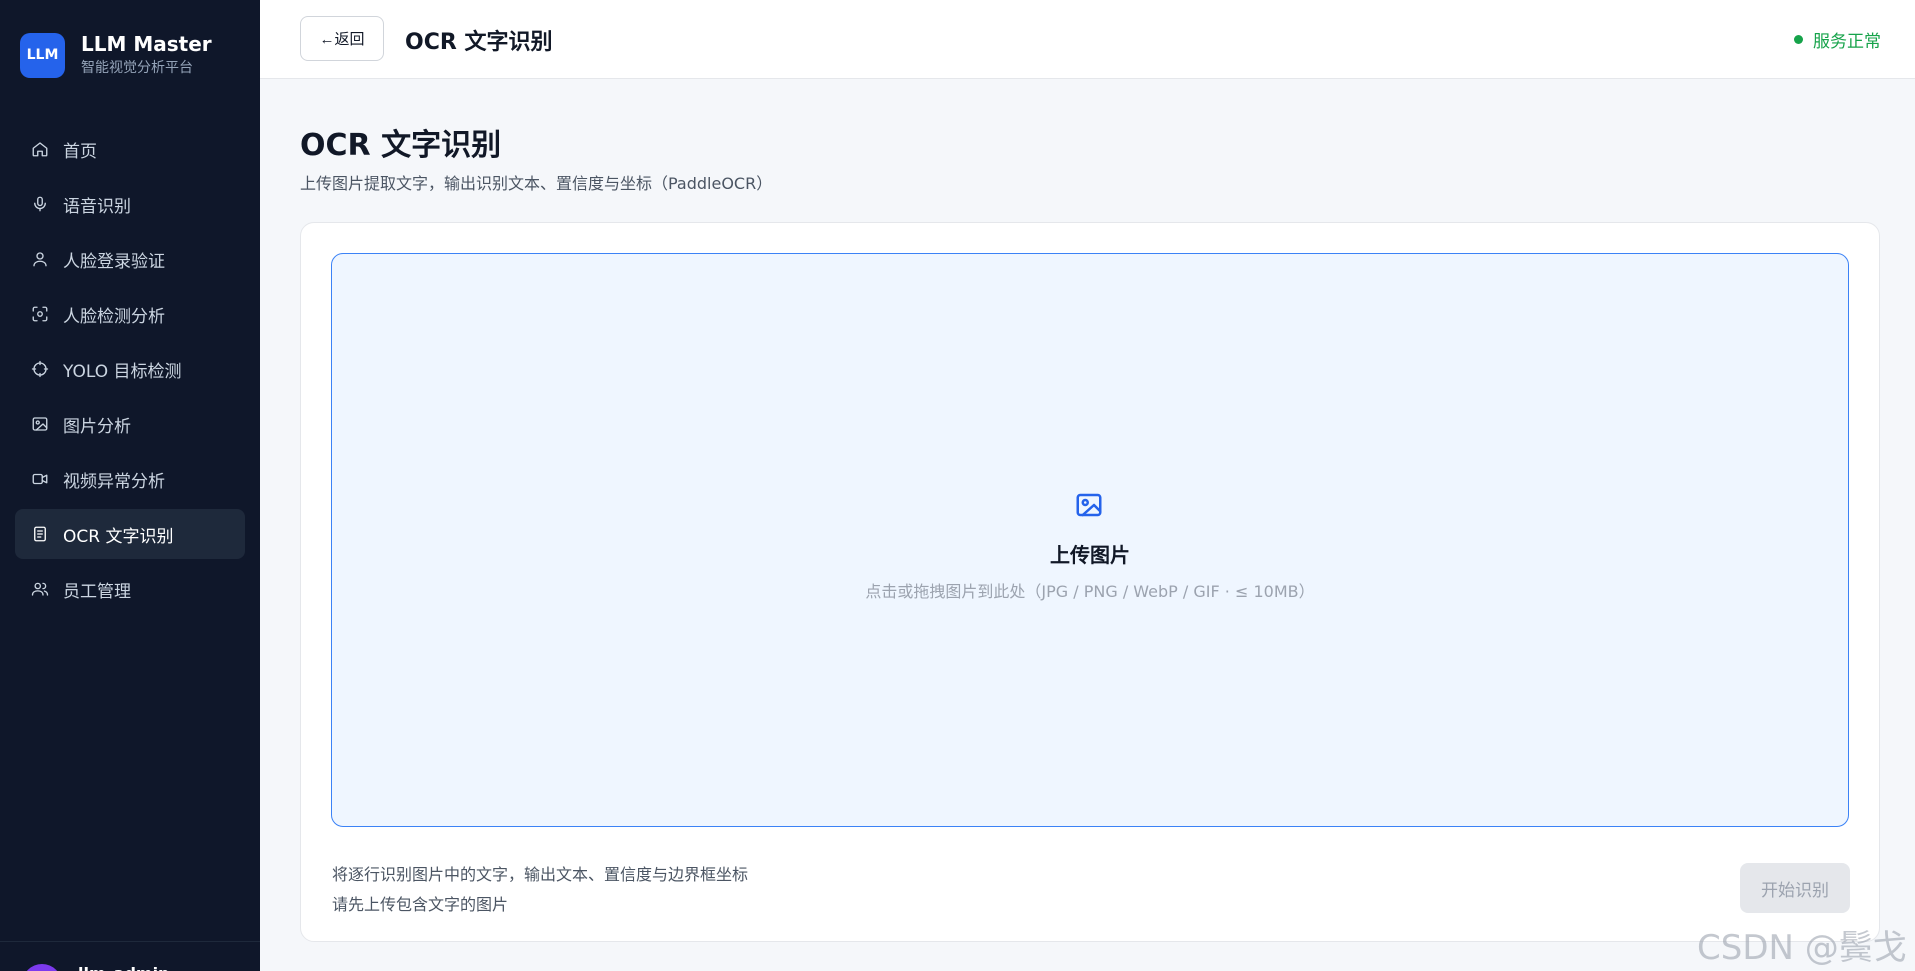 This screenshot has height=971, width=1915. I want to click on user-name: llm_admin, so click(123, 967).